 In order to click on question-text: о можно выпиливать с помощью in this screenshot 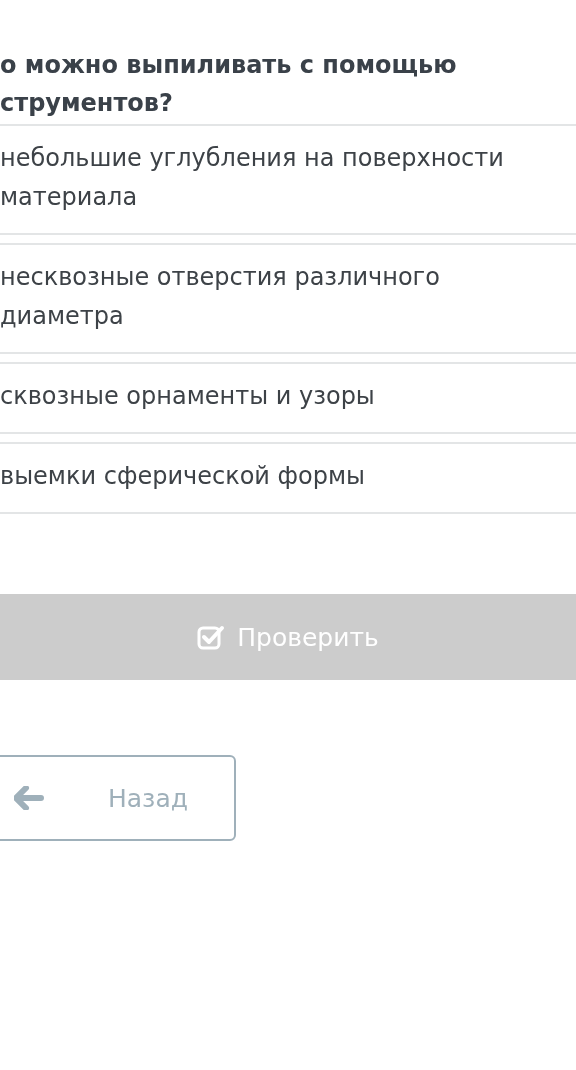, I will do `click(229, 65)`.